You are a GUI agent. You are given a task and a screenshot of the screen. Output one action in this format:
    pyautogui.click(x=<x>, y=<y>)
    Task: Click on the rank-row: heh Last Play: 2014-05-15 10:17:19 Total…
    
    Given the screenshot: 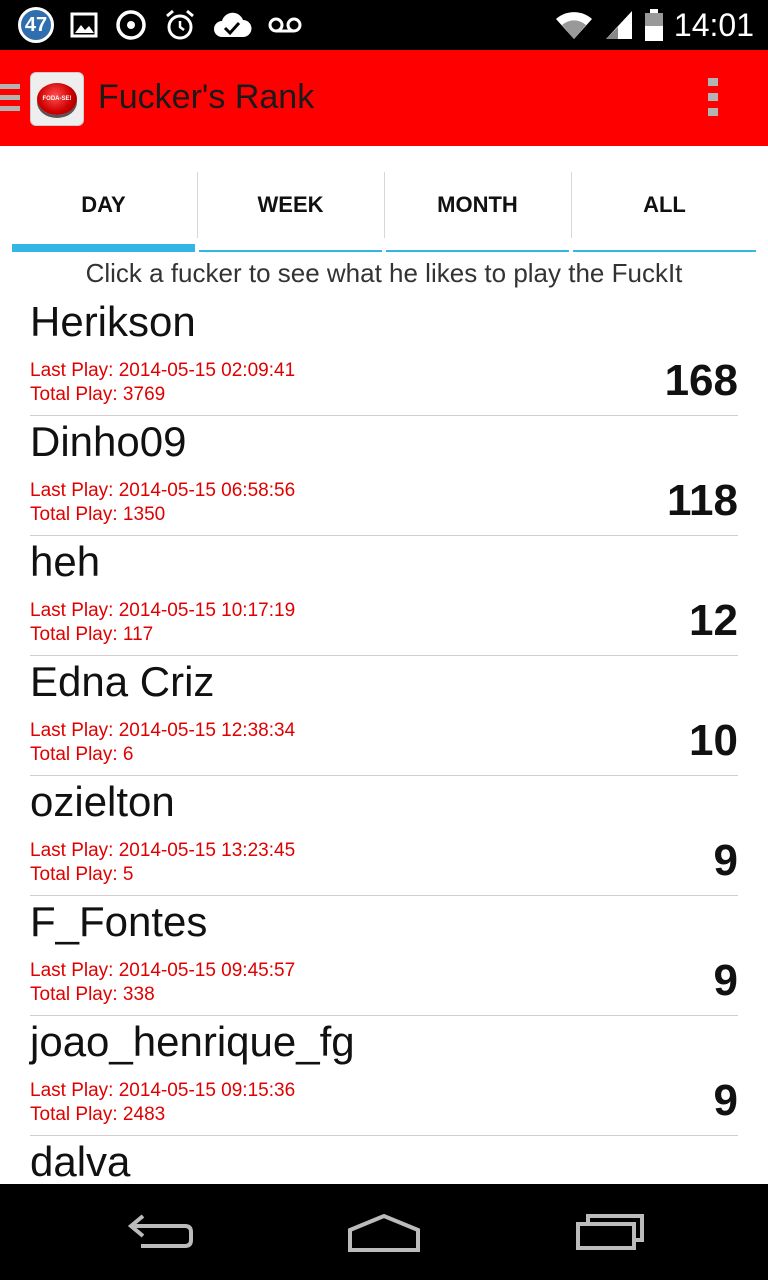 What is the action you would take?
    pyautogui.click(x=384, y=596)
    